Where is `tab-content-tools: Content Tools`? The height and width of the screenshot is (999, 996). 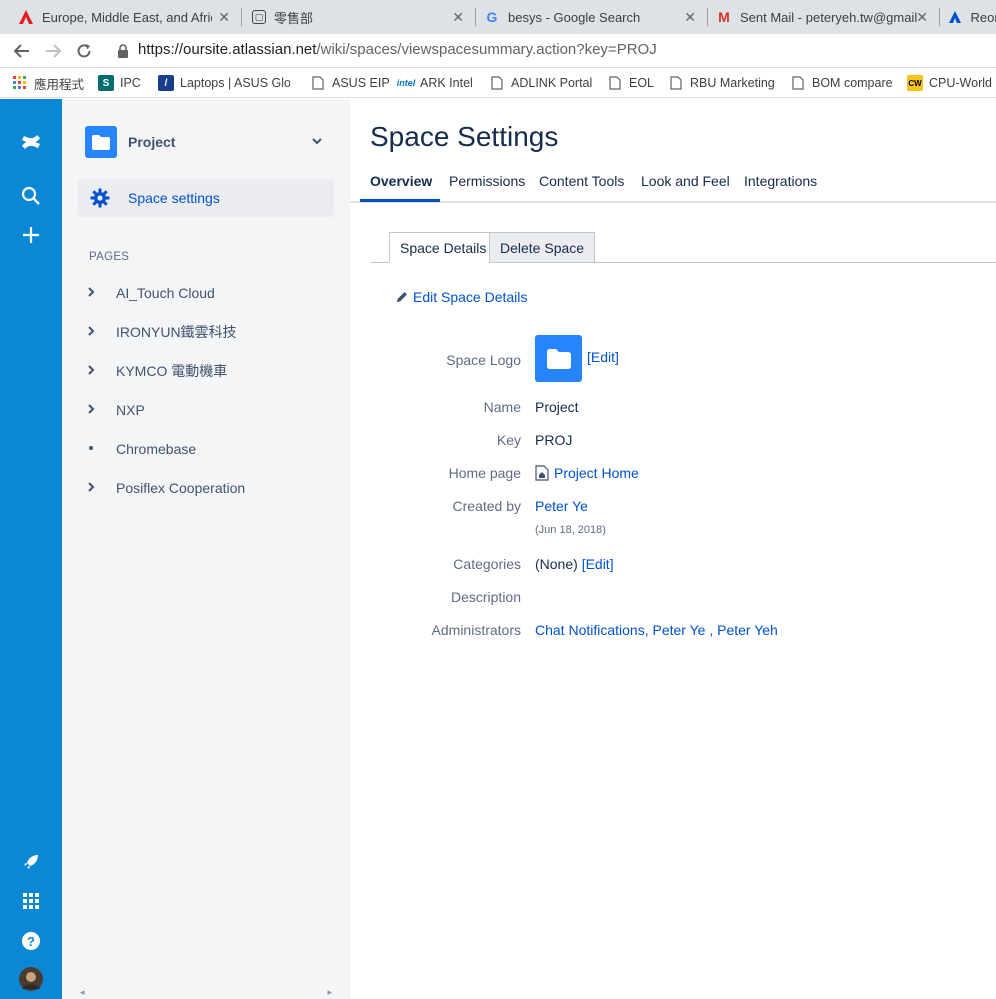
tab-content-tools: Content Tools is located at coordinates (581, 181).